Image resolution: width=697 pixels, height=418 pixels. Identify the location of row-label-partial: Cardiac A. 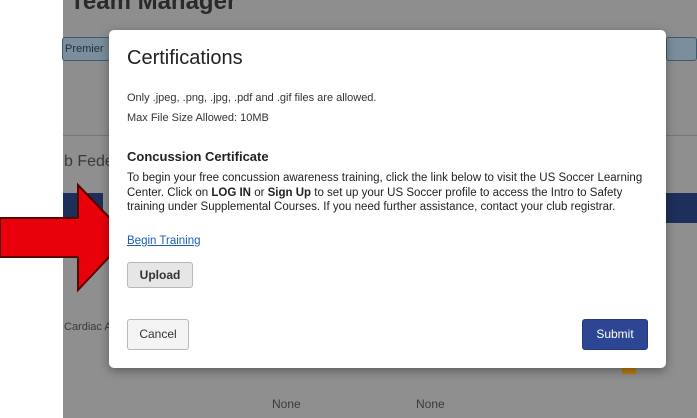
(88, 327).